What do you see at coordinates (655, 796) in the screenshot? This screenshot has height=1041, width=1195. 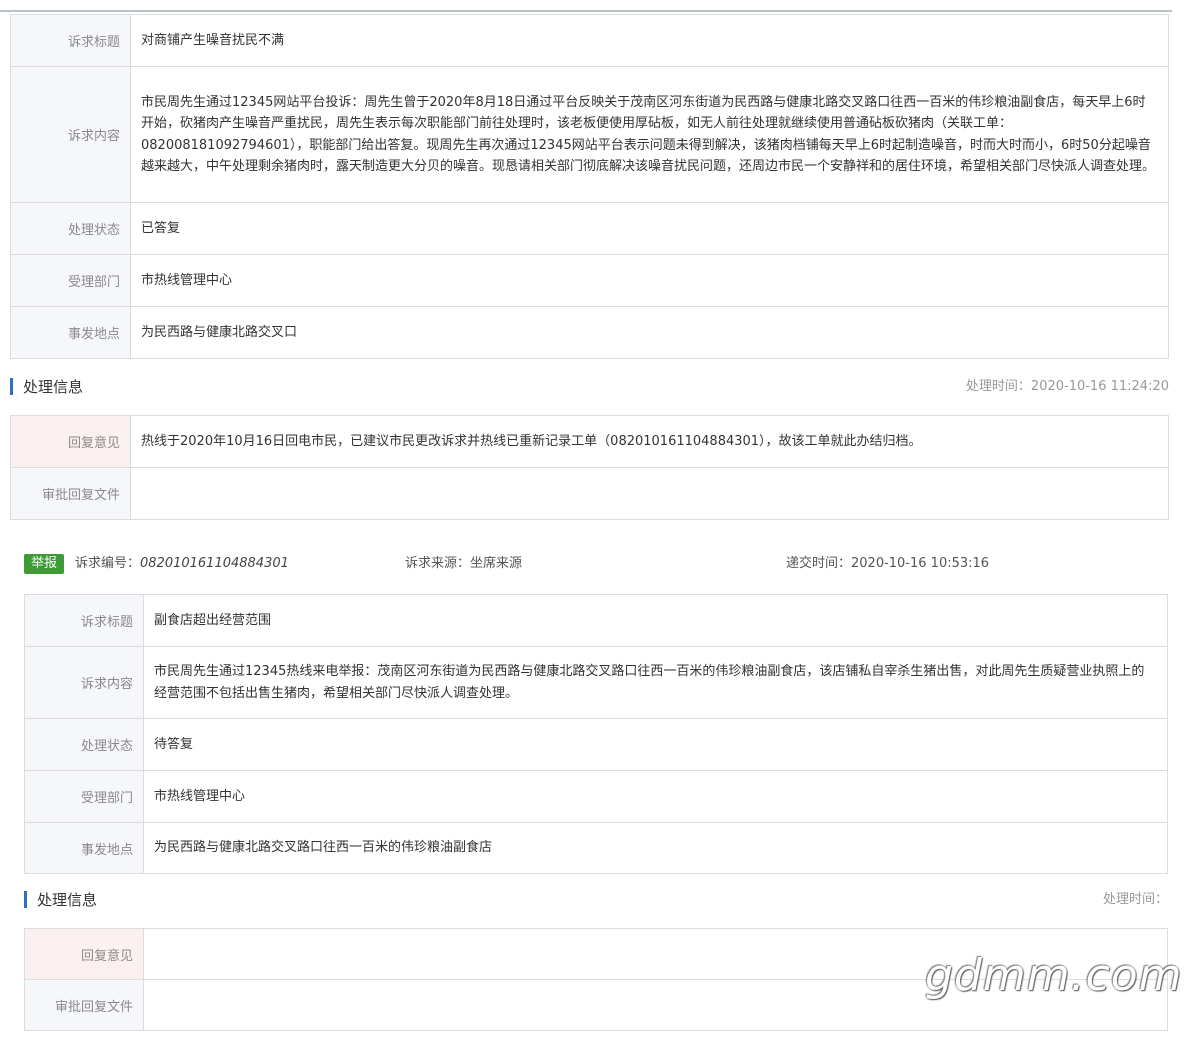 I see `case2-dept-value: 市热线管理中心` at bounding box center [655, 796].